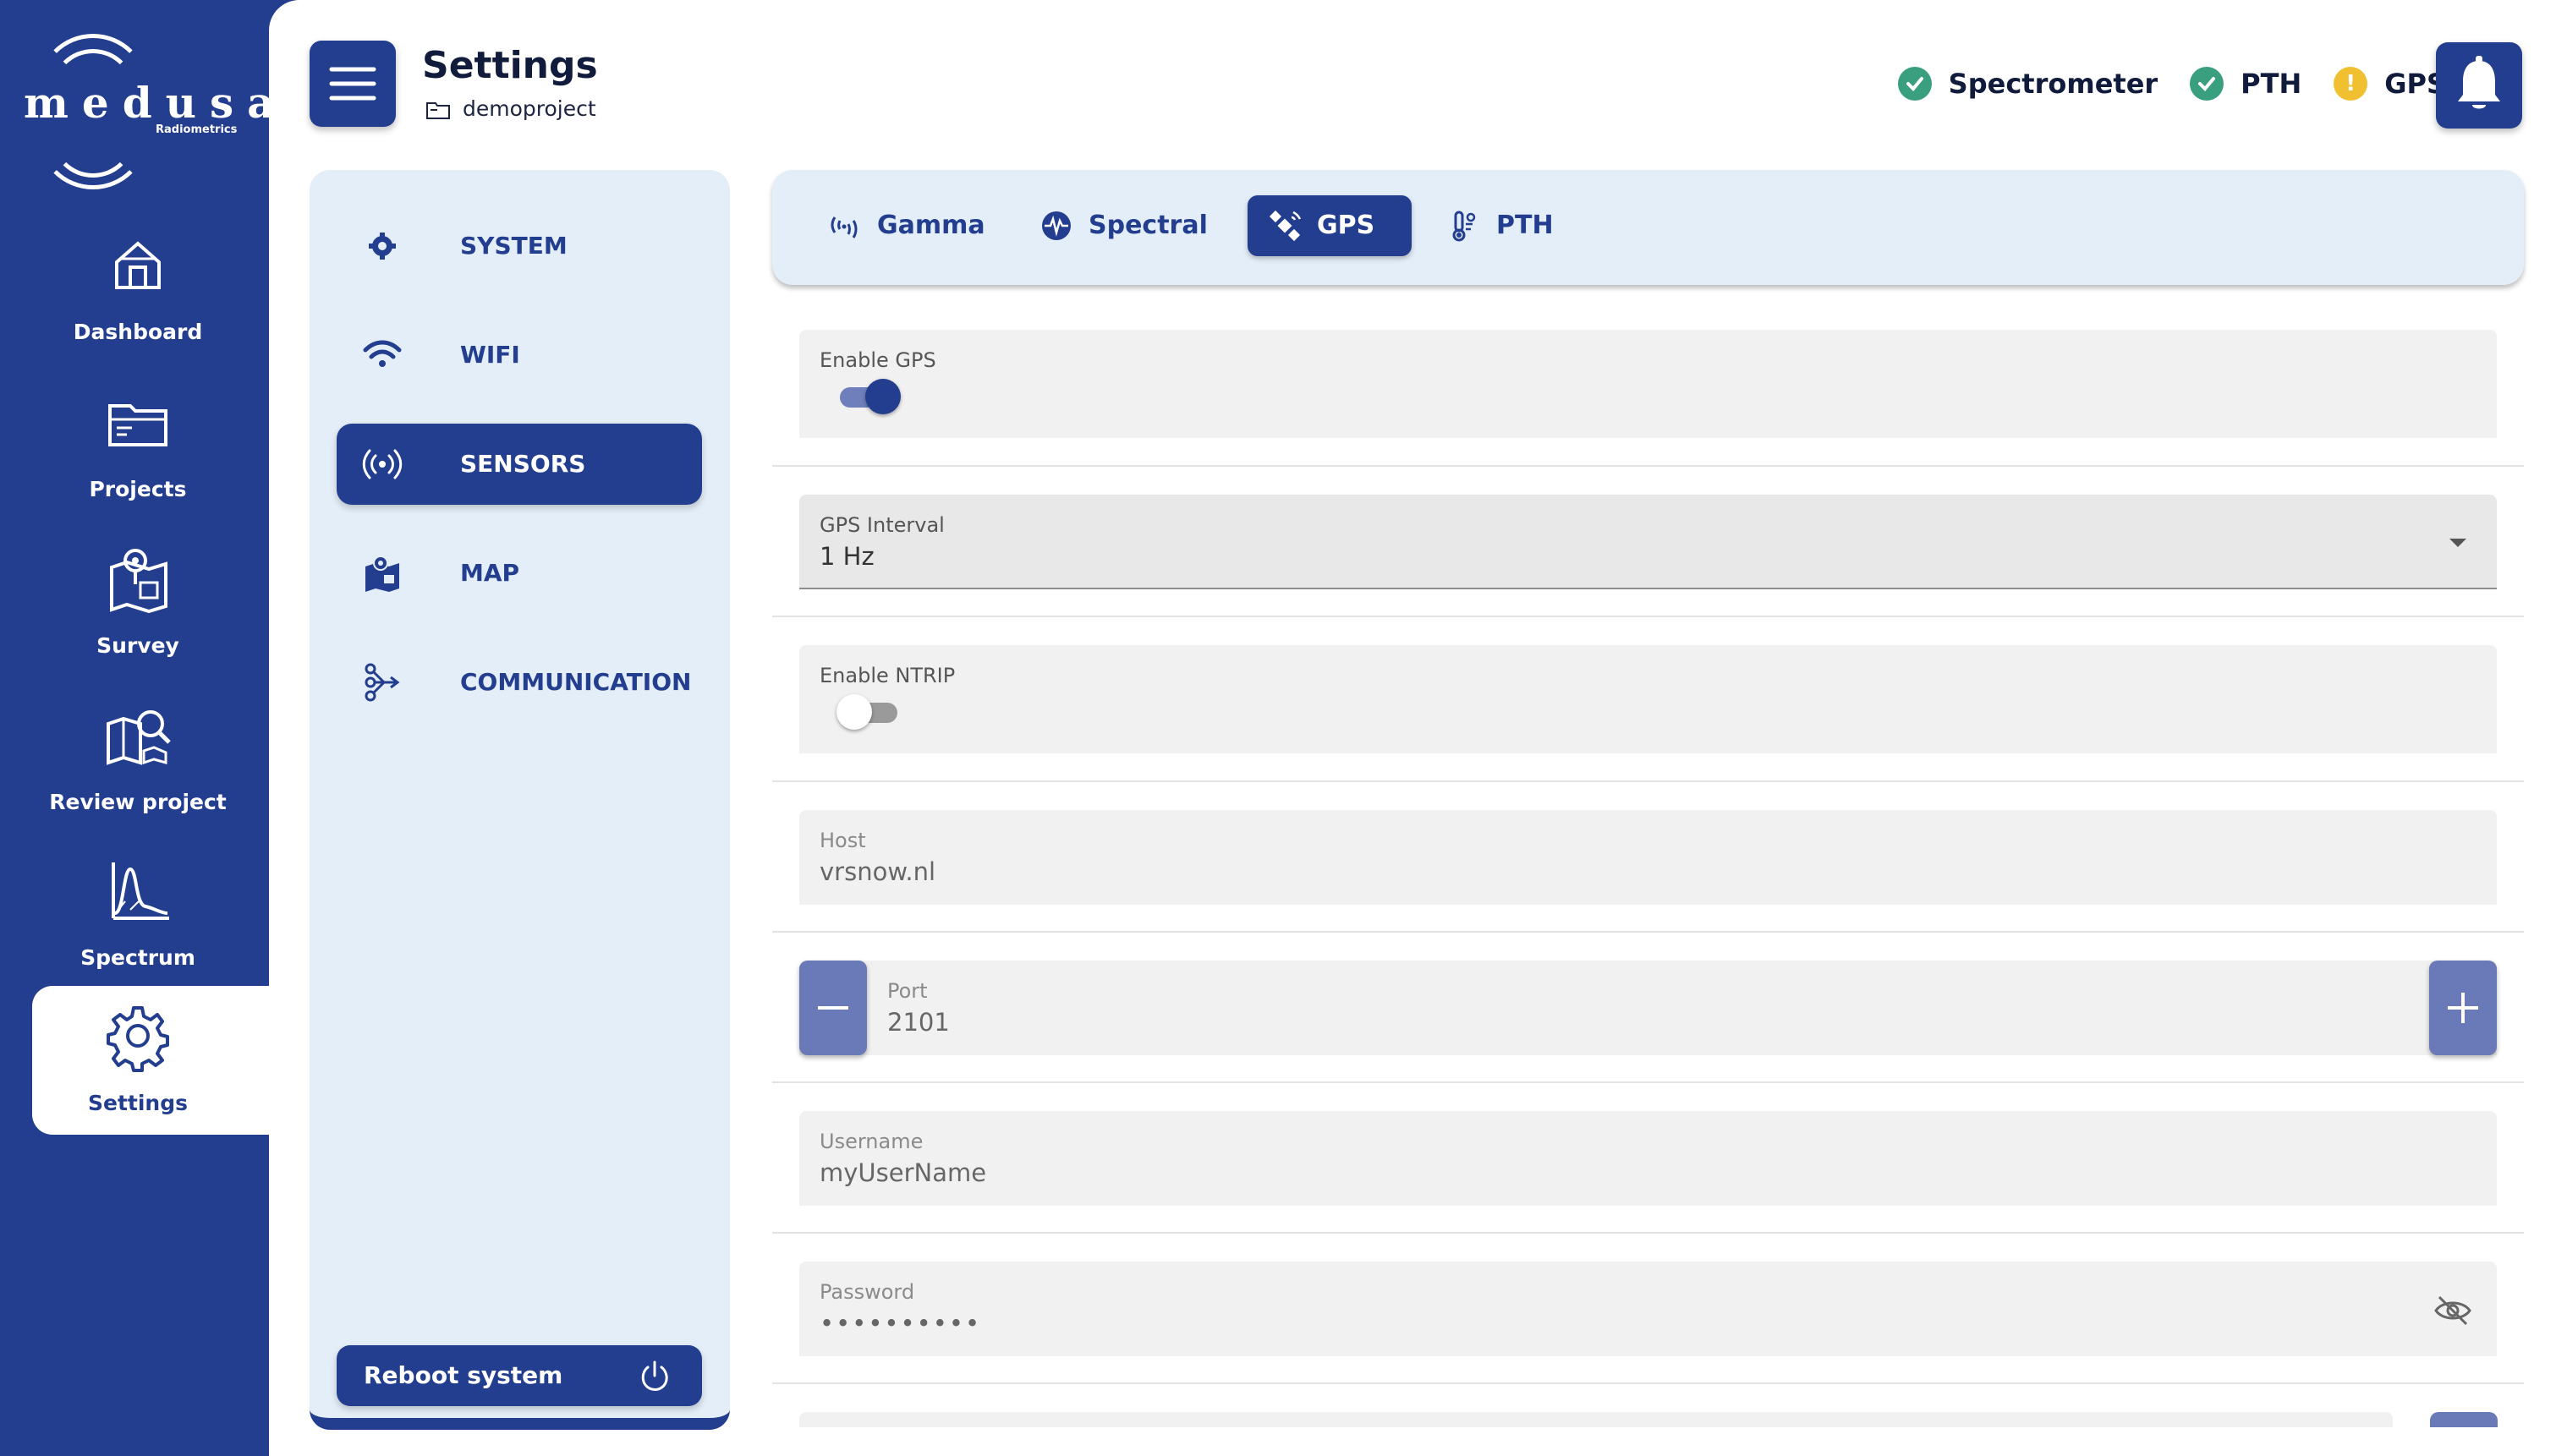 Image resolution: width=2556 pixels, height=1456 pixels. I want to click on brand-name: medusa, so click(156, 103).